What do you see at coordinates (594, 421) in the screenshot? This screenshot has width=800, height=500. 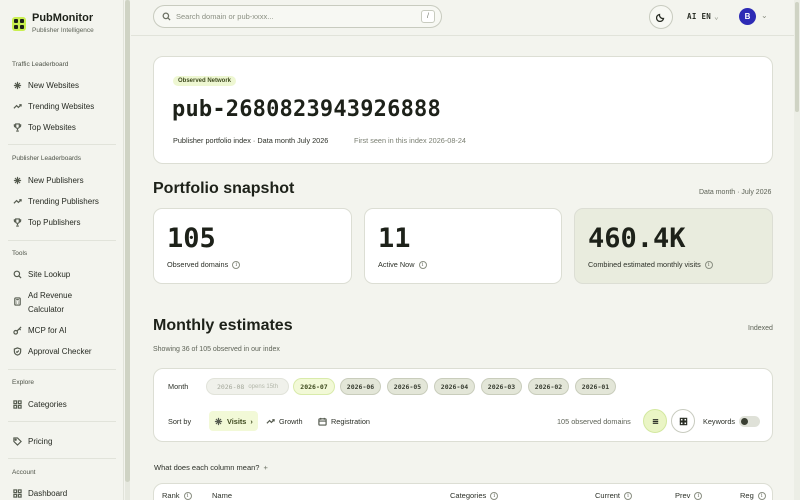 I see `observed-domains-count: 105 observed domains` at bounding box center [594, 421].